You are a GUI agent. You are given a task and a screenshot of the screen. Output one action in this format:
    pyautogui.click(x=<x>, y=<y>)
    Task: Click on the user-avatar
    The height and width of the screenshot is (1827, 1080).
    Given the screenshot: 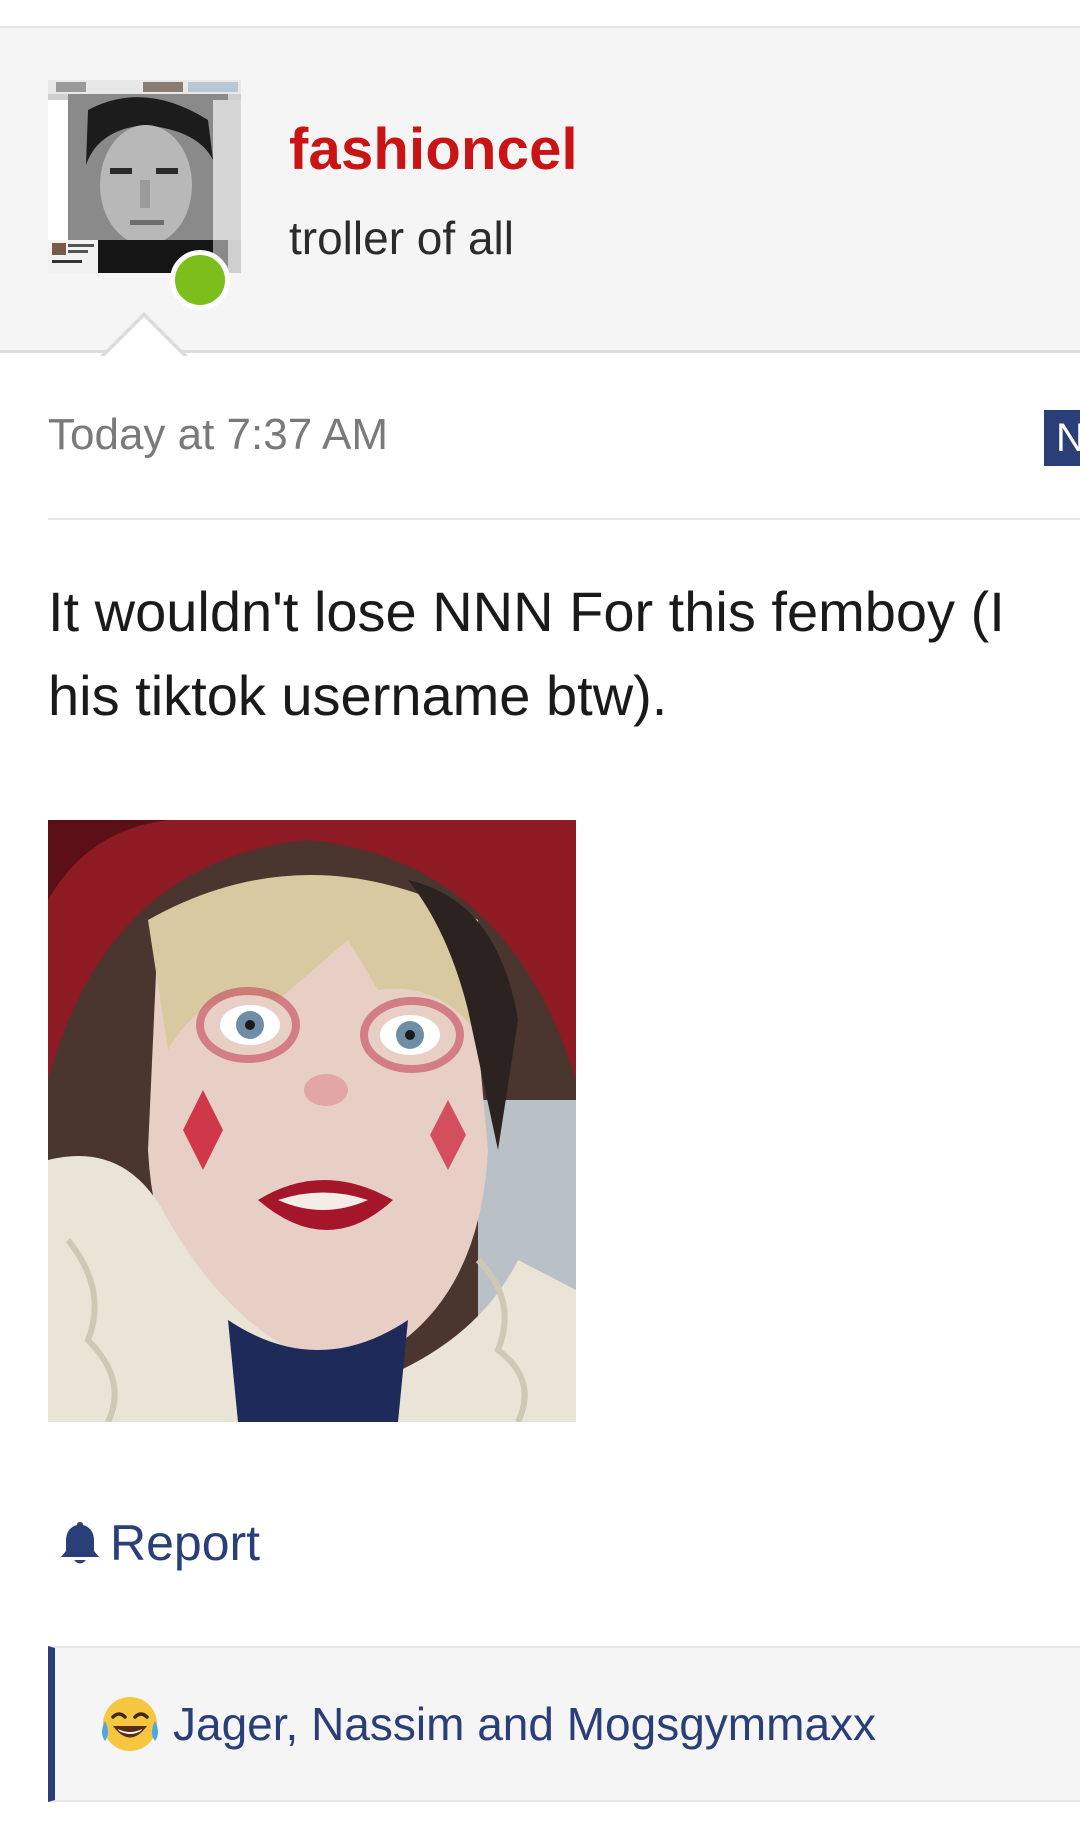 What is the action you would take?
    pyautogui.click(x=144, y=176)
    